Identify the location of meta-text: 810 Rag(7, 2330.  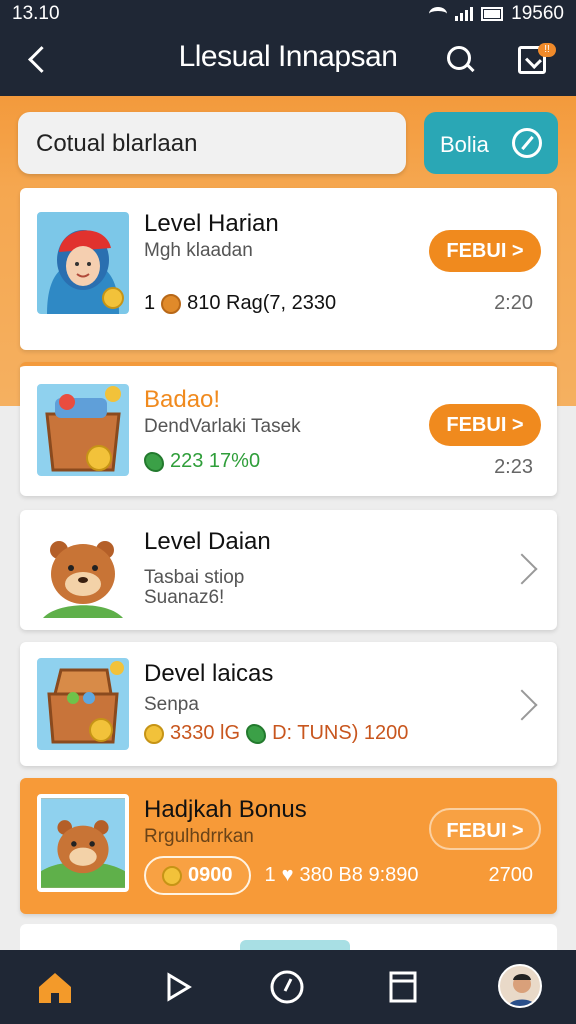
(262, 303).